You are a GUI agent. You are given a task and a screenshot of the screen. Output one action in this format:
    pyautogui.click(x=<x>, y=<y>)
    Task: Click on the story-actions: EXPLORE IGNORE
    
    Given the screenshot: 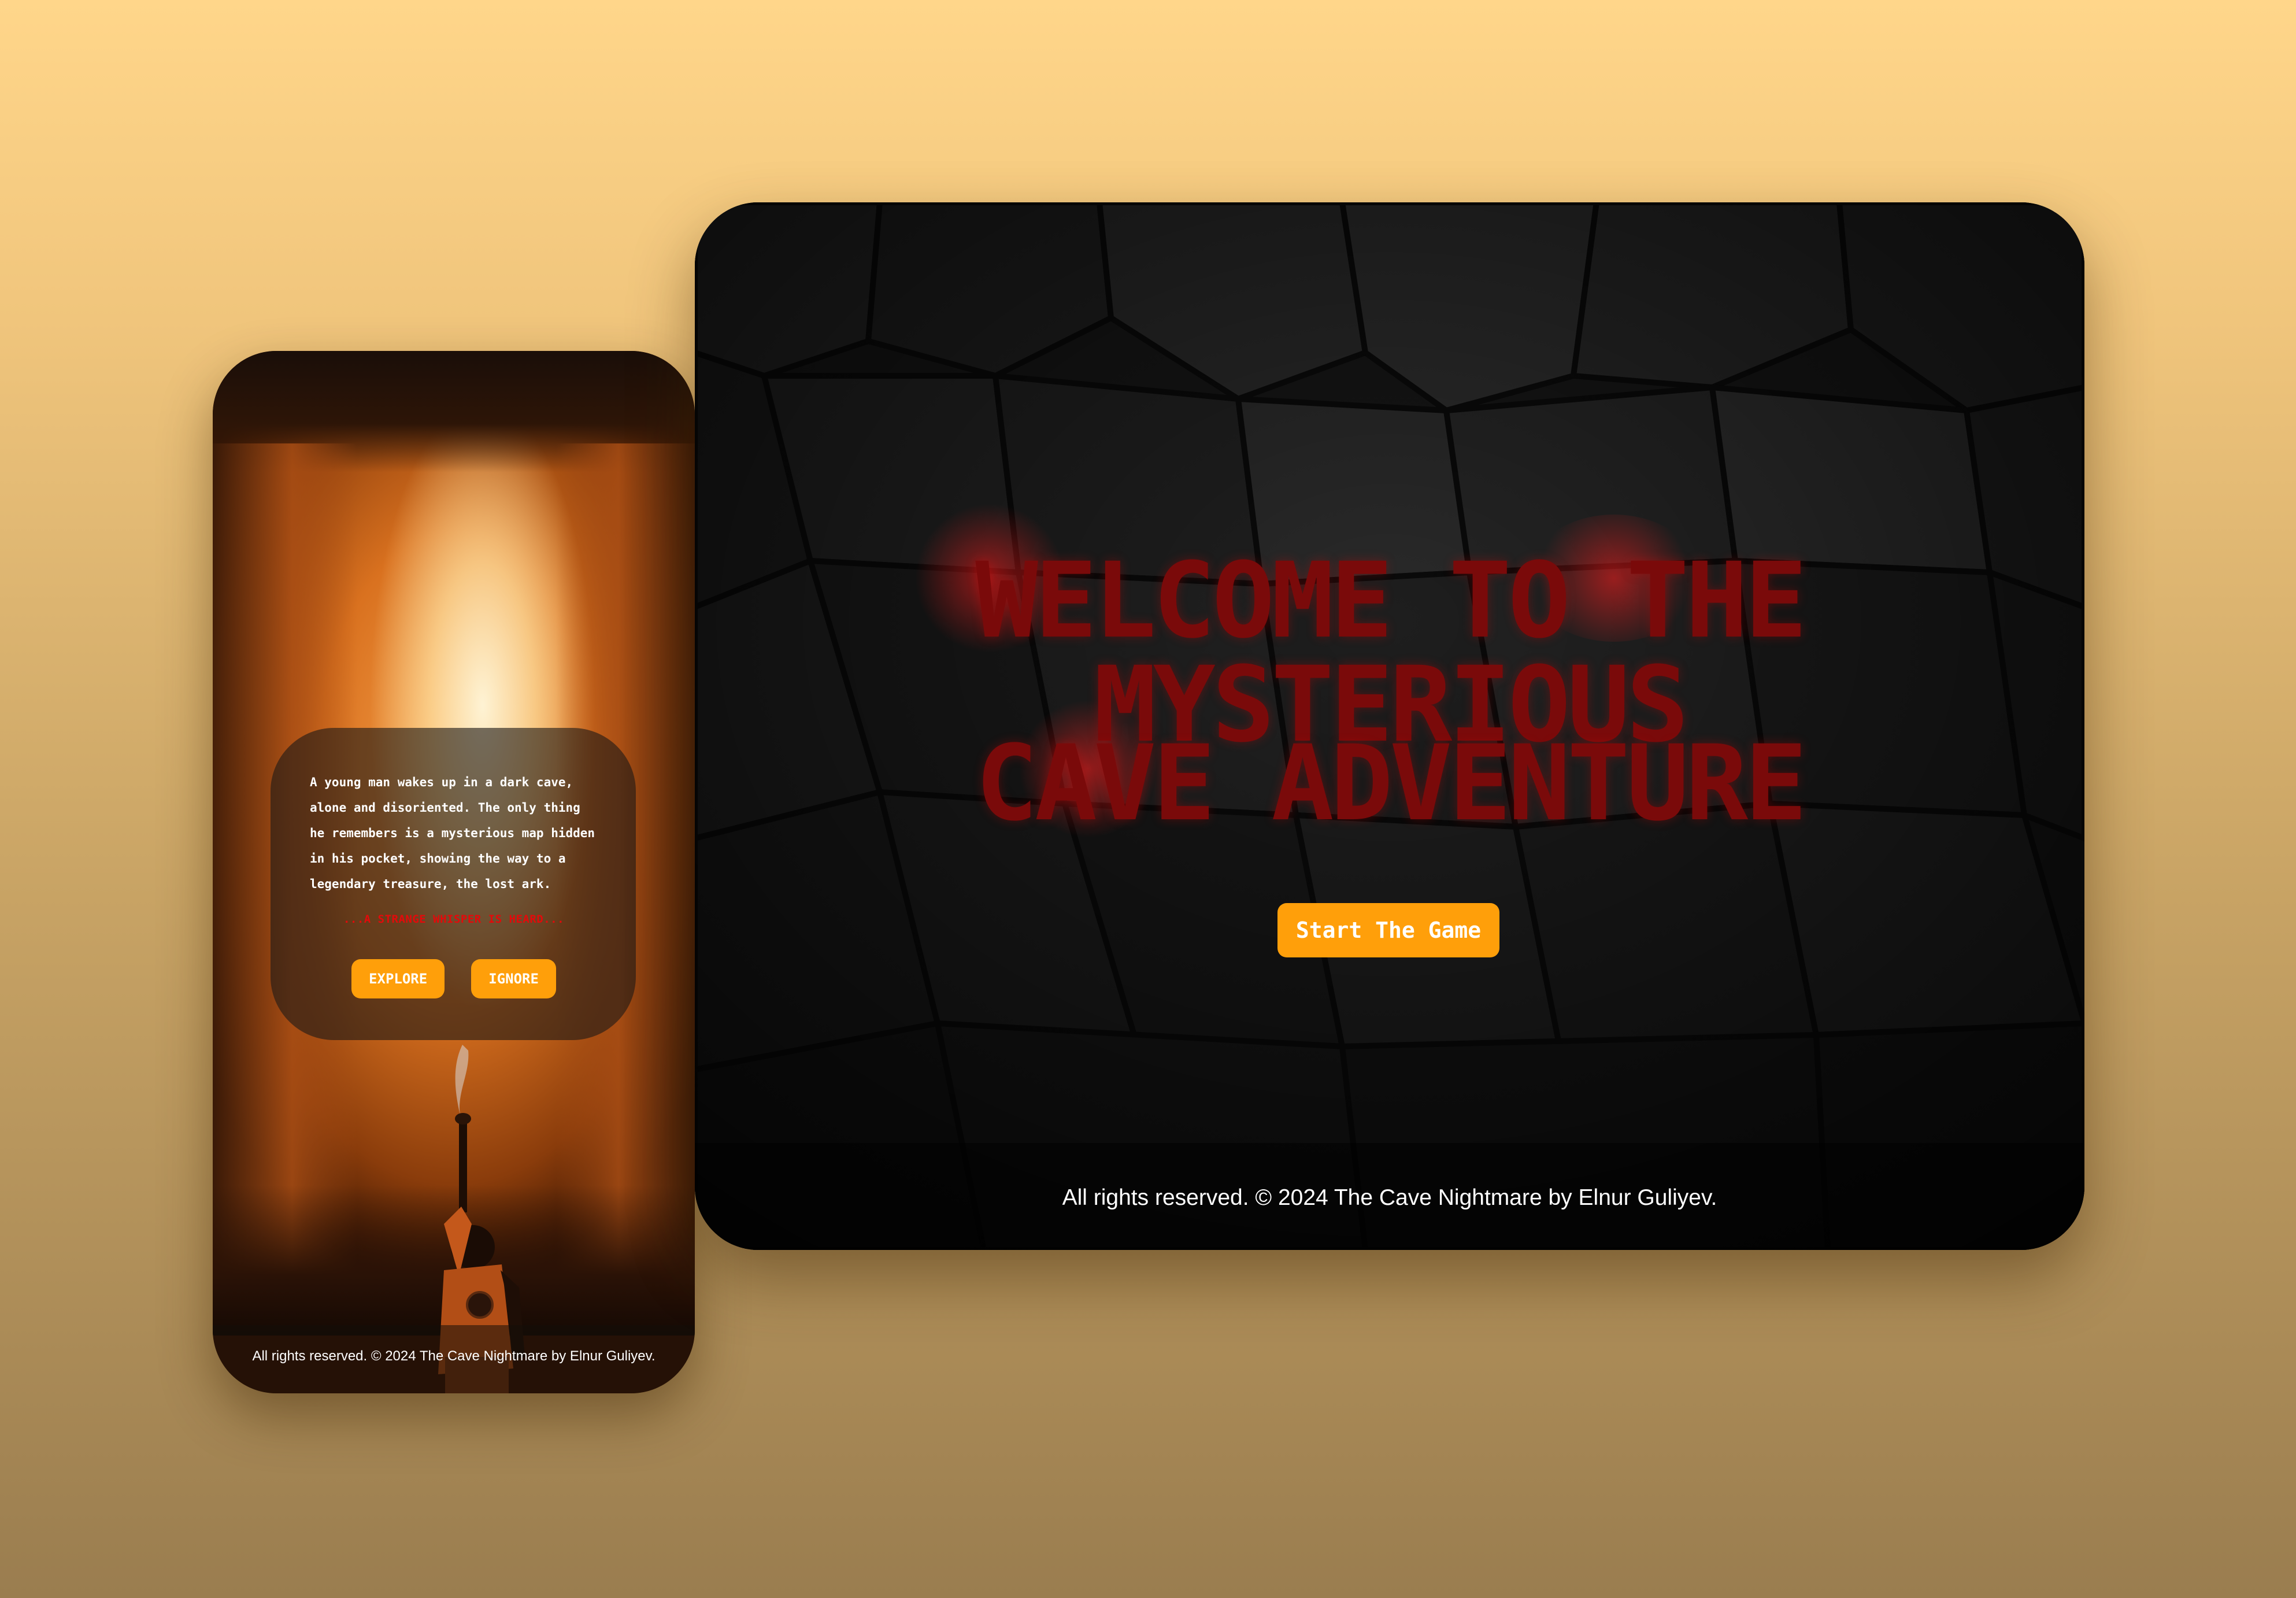 What is the action you would take?
    pyautogui.click(x=454, y=978)
    